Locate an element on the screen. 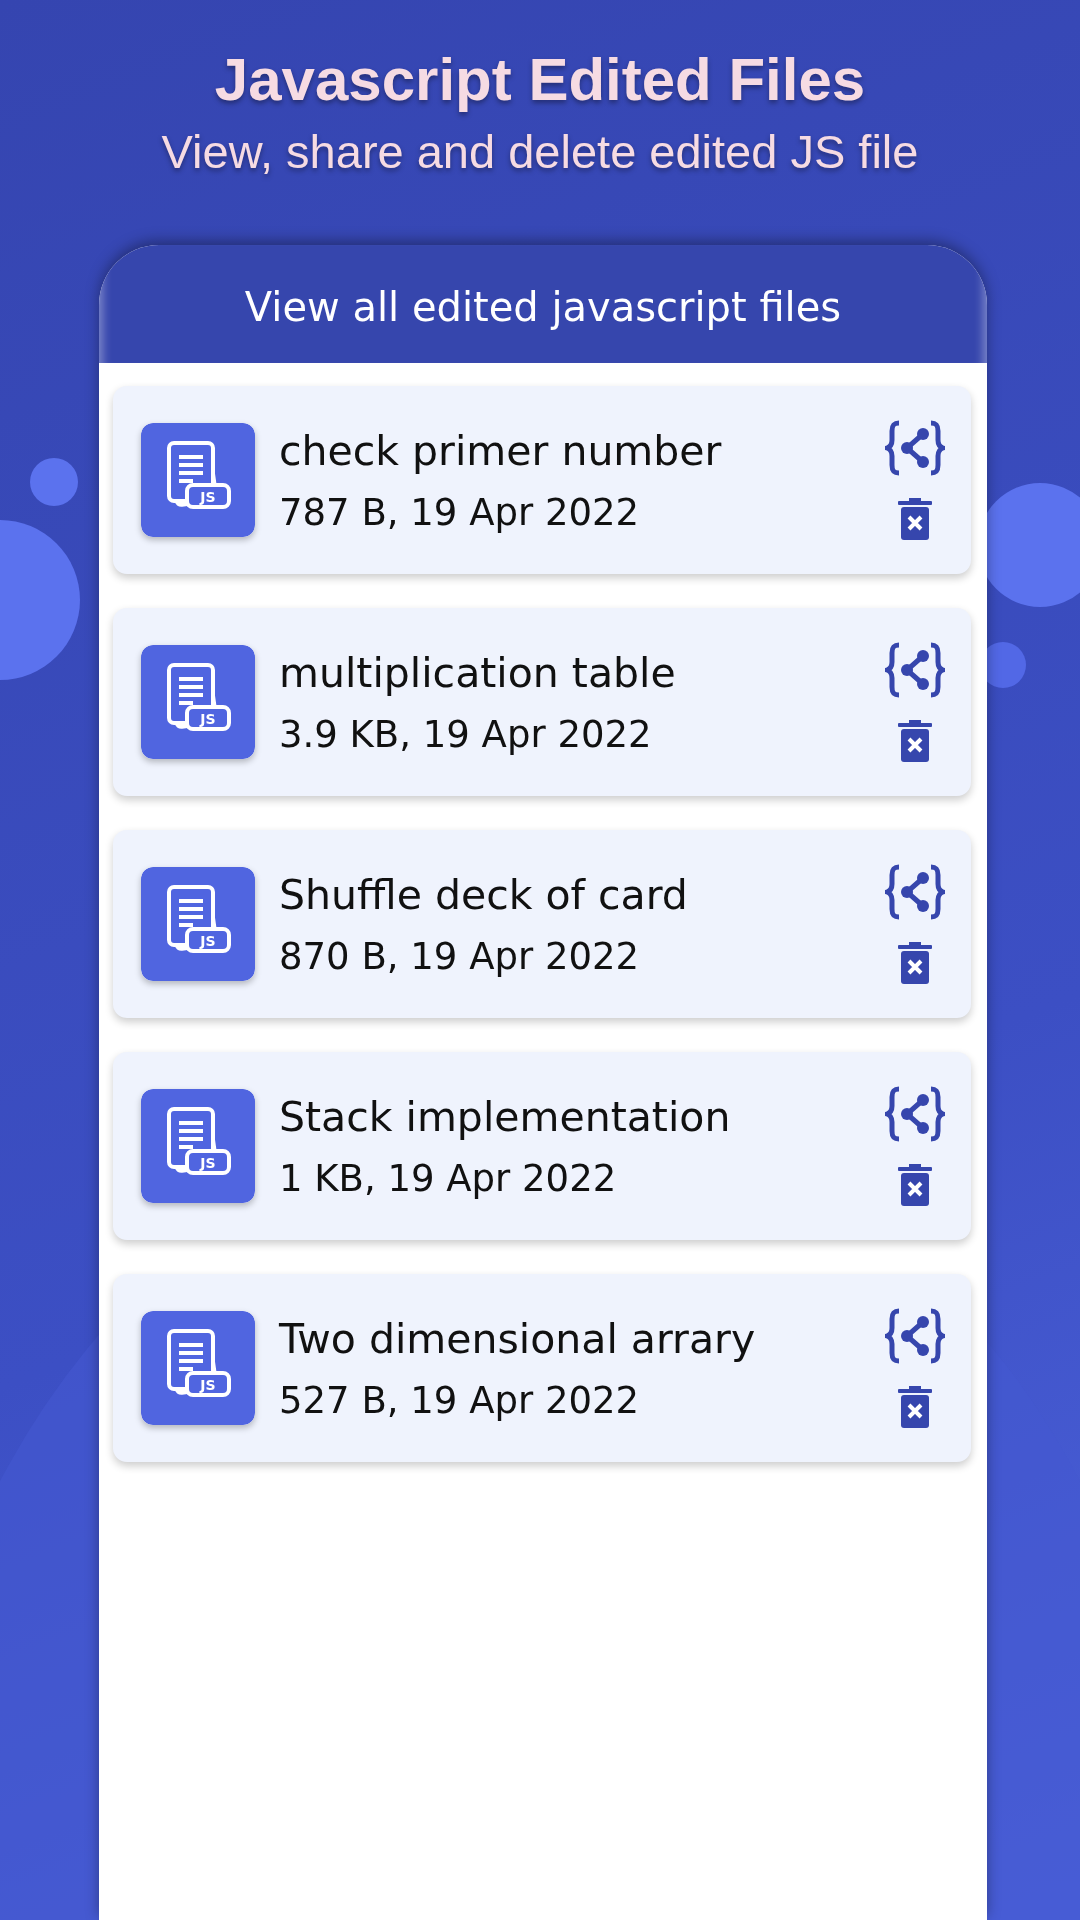 This screenshot has width=1080, height=1920. file-details: 870 B, 19 Apr 2022 is located at coordinates (460, 956).